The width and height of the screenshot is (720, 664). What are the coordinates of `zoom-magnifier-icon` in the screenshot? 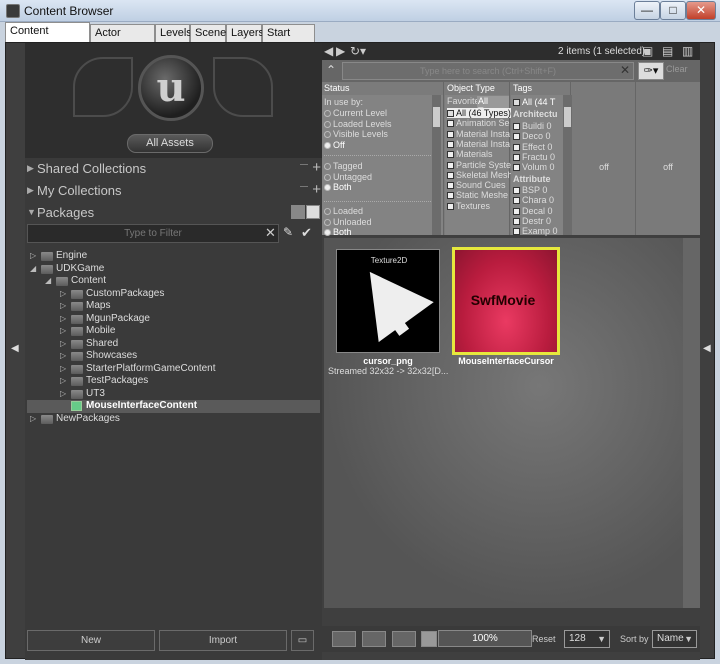 It's located at (429, 639).